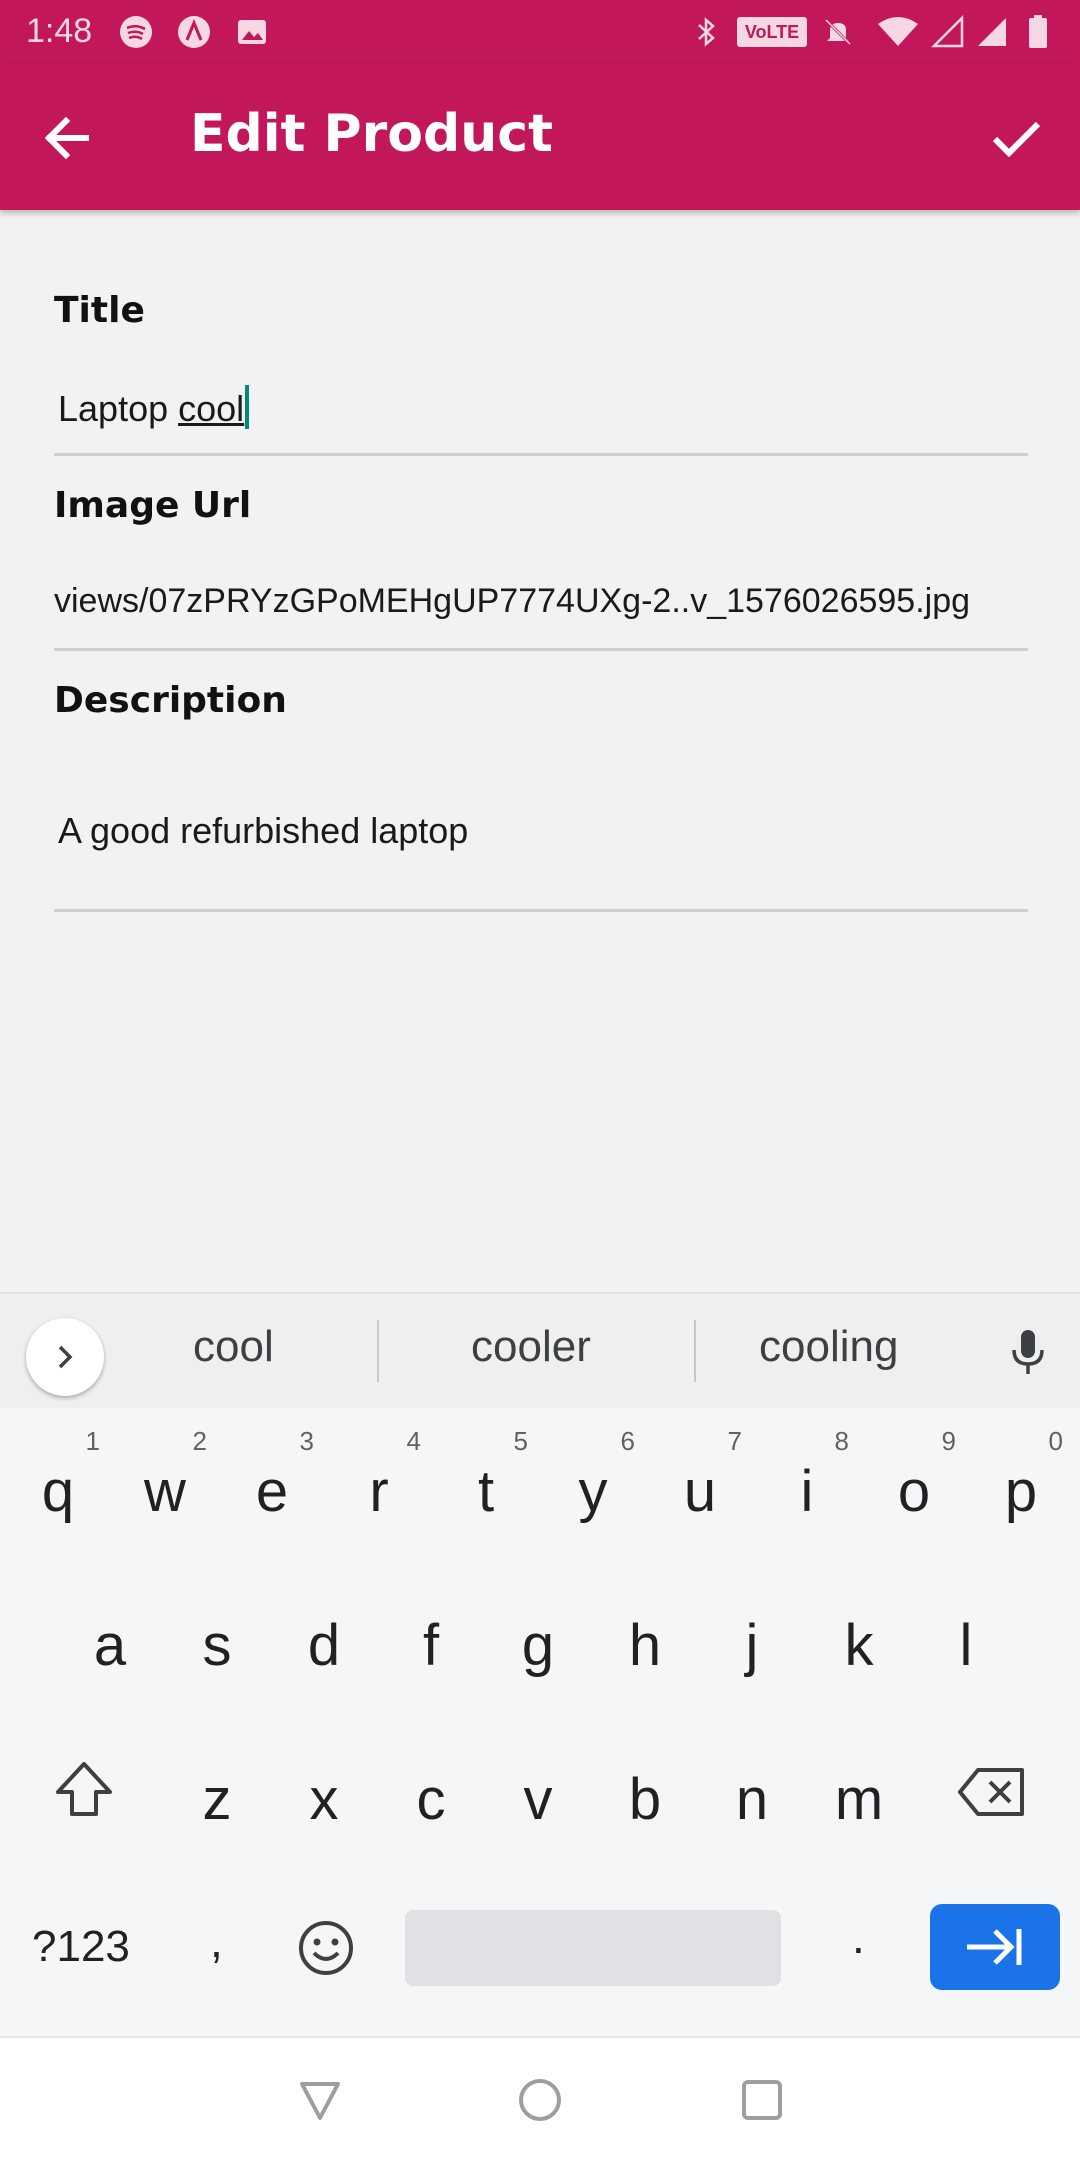  I want to click on suggestion-2: cooler, so click(531, 1347).